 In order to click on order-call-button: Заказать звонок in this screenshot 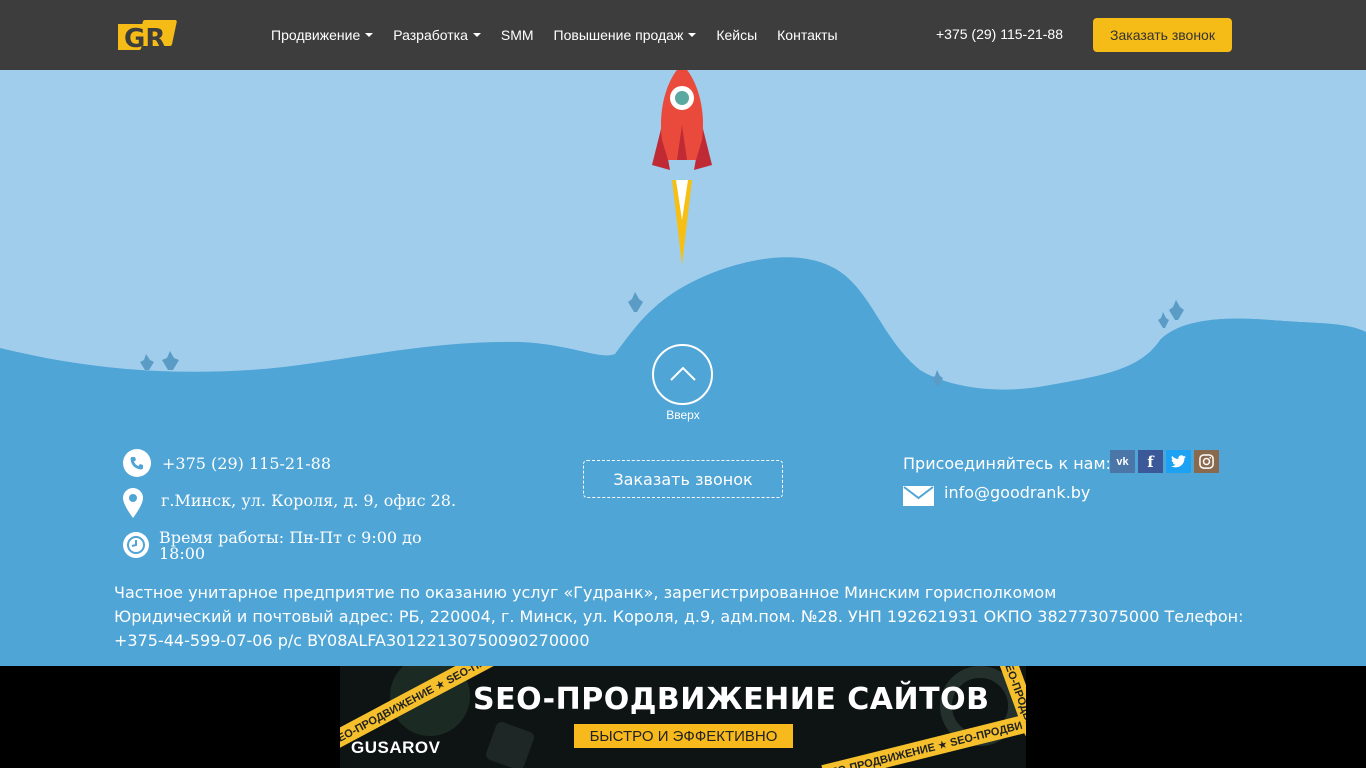, I will do `click(683, 479)`.